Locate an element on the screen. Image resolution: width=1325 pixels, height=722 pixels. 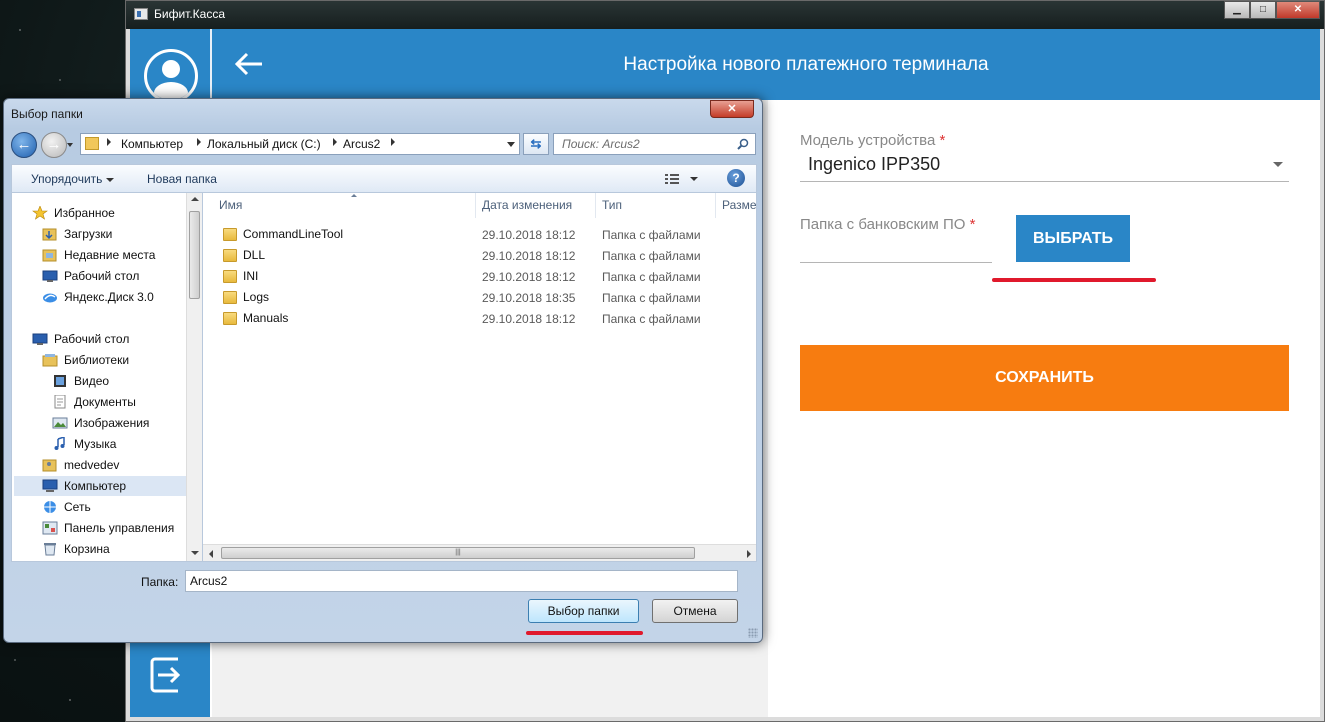
computer-icon is located at coordinates (50, 486).